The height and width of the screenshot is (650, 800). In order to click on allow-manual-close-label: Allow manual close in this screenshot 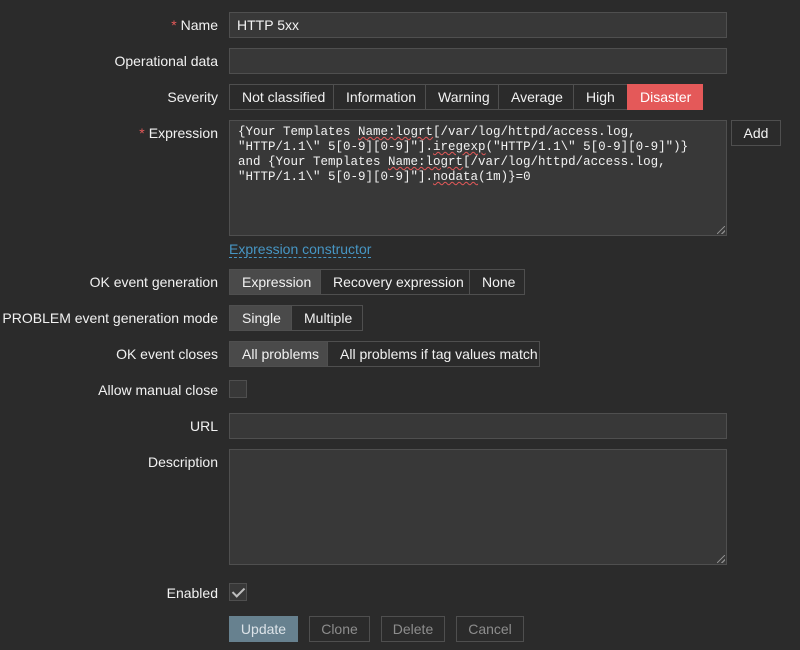, I will do `click(158, 390)`.